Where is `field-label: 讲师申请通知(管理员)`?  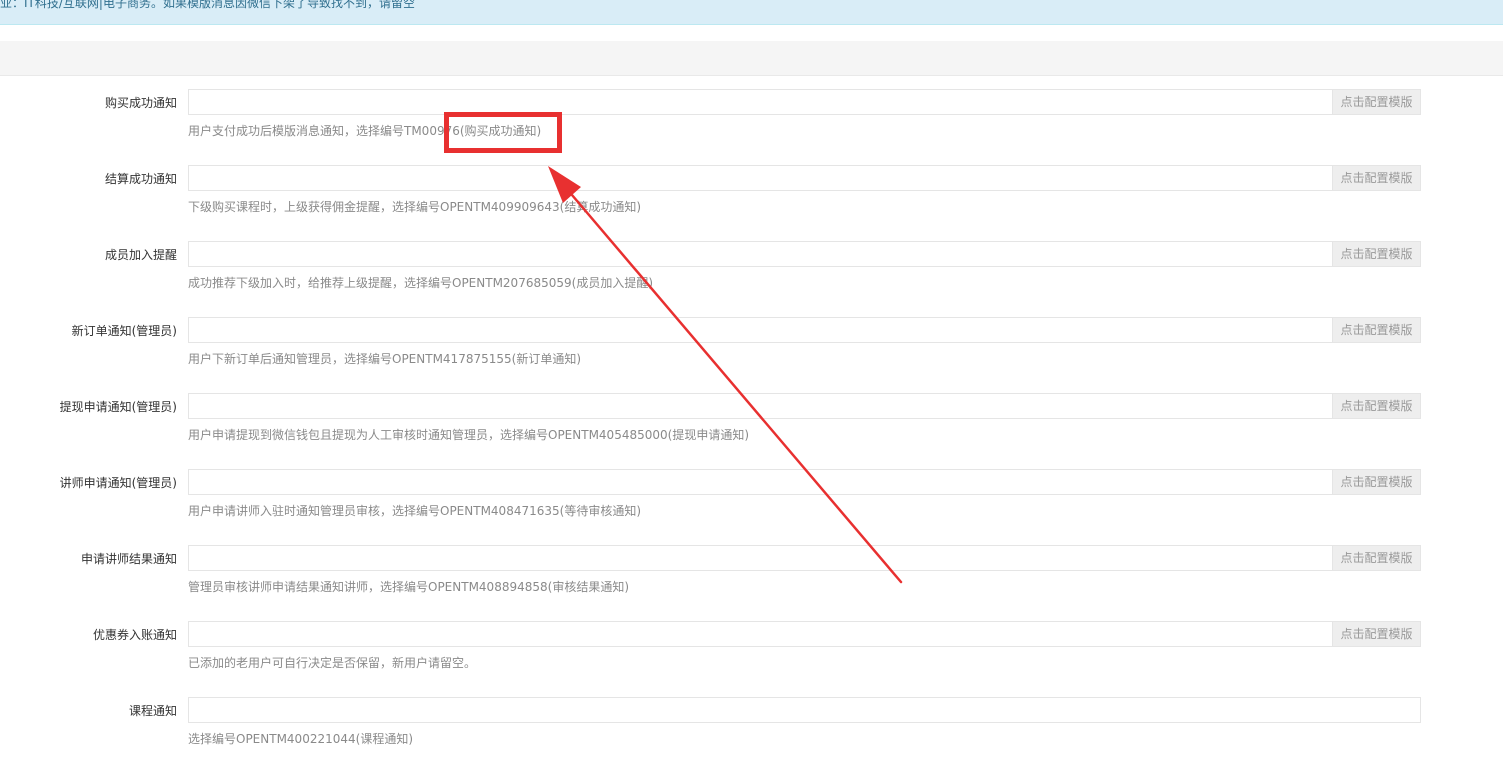 field-label: 讲师申请通知(管理员) is located at coordinates (118, 483).